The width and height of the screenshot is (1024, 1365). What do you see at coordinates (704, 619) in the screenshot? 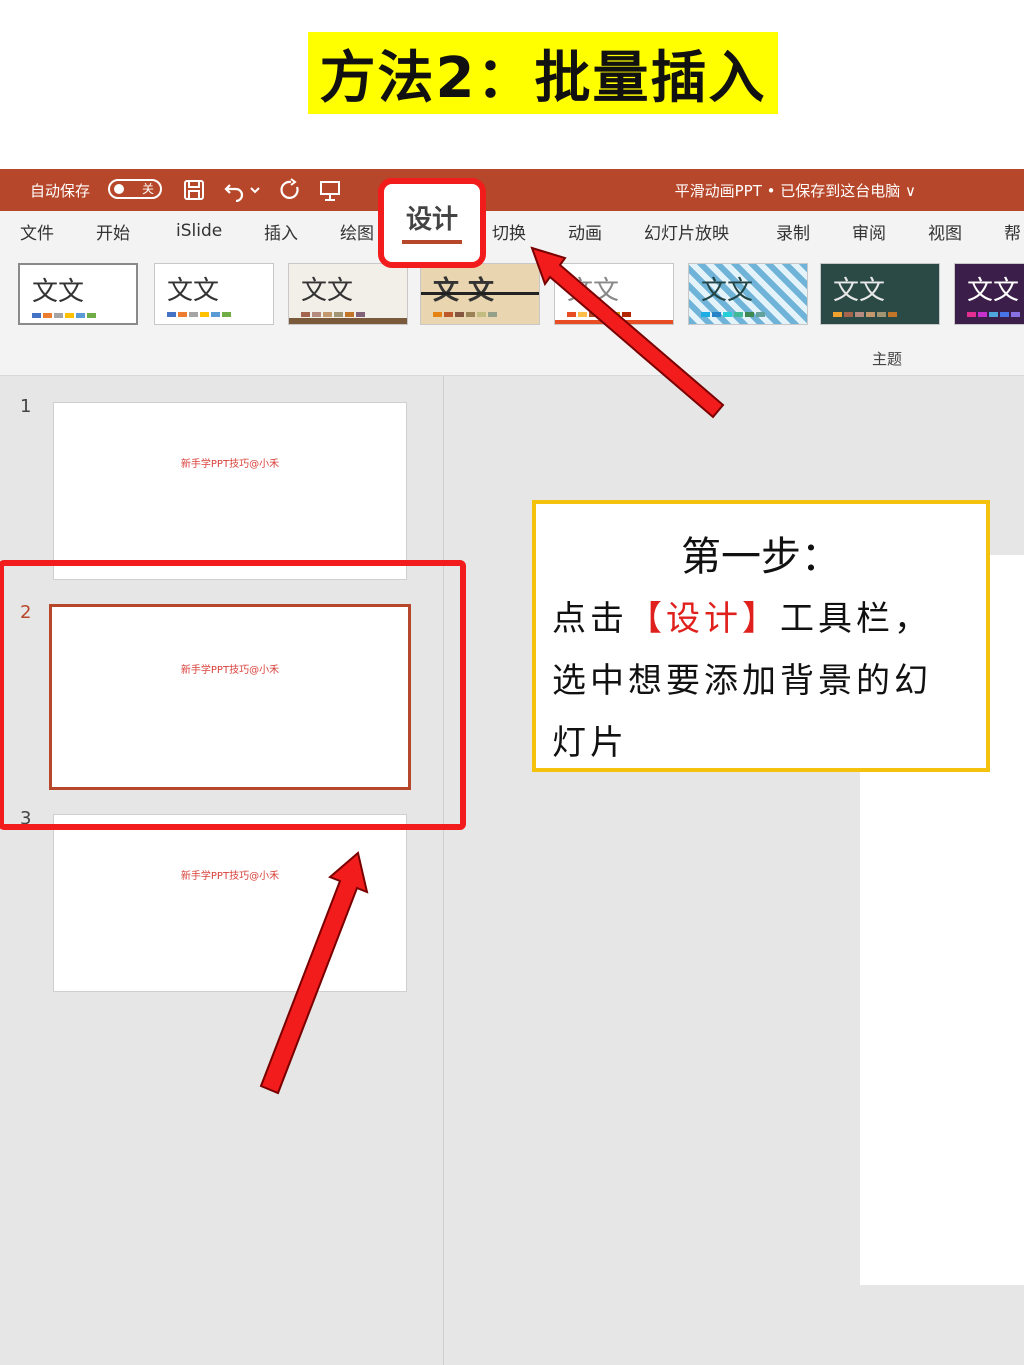
I see `callout-highlight: 【设计】` at bounding box center [704, 619].